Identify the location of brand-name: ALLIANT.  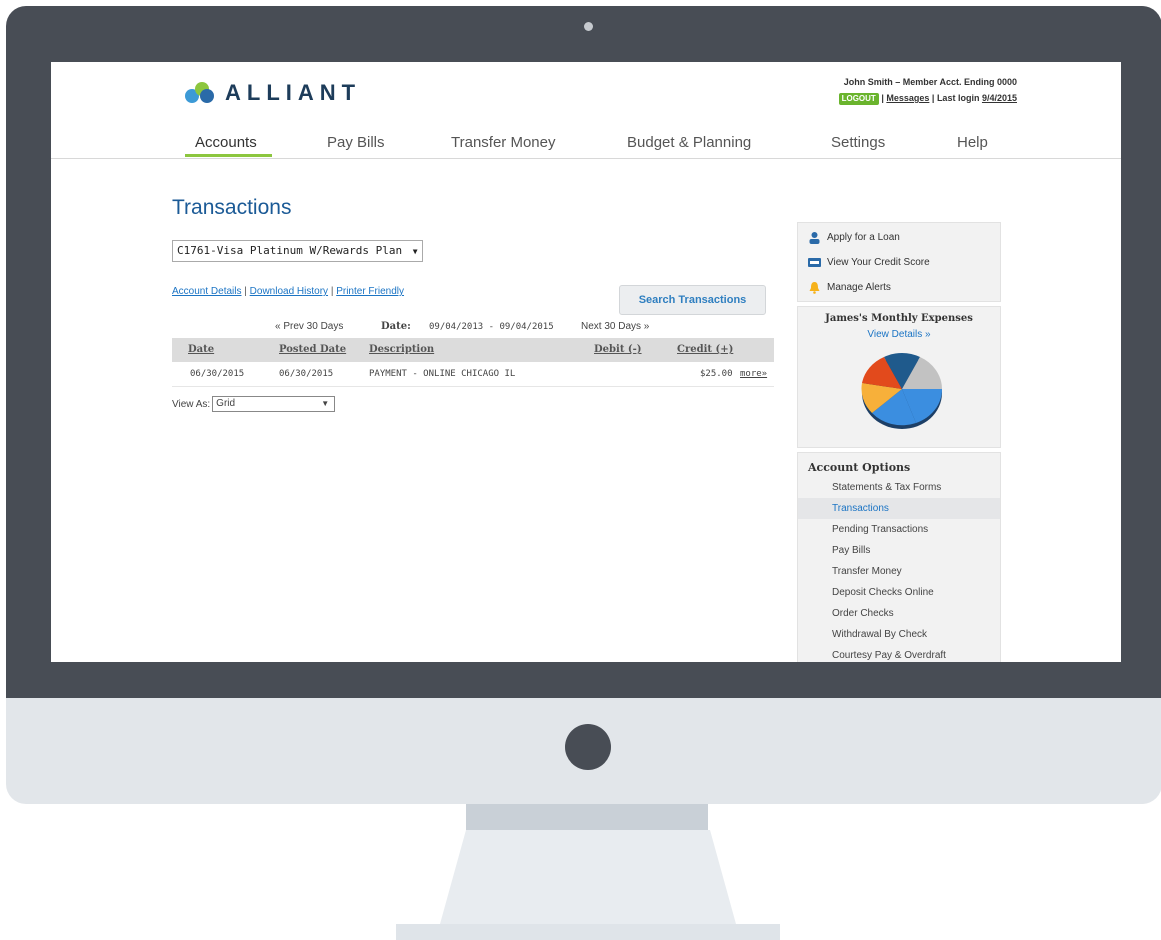
(293, 92).